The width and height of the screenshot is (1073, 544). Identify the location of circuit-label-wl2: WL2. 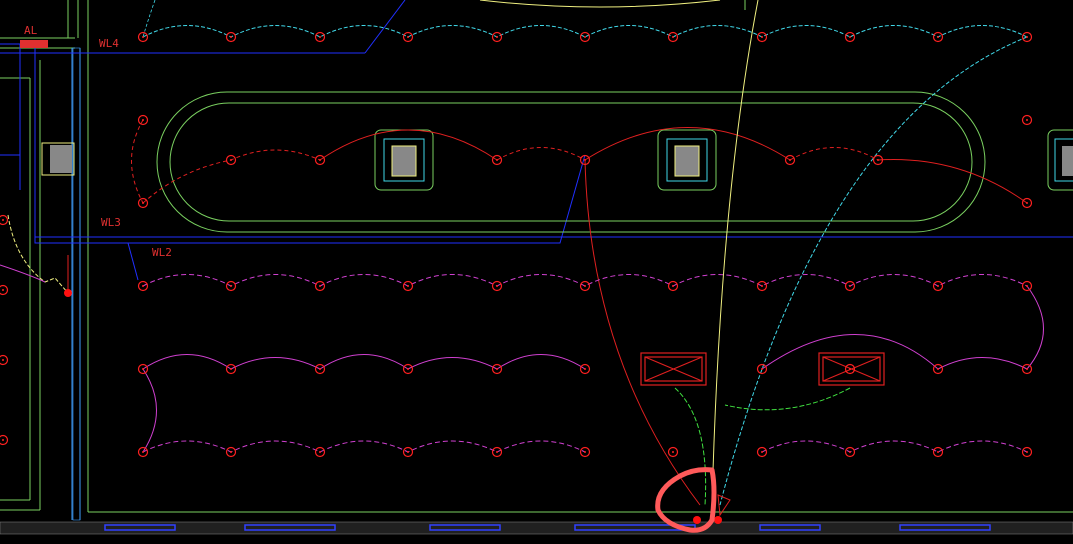
(162, 252).